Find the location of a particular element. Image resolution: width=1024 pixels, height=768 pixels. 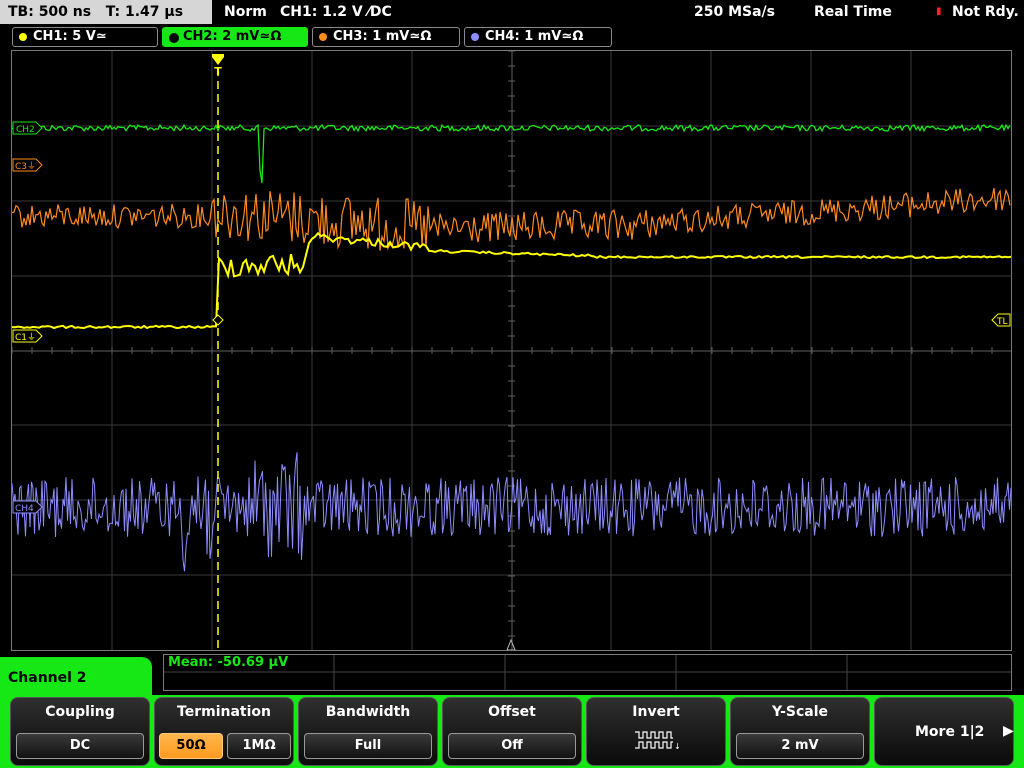

coupling-softkey: Coupling DC is located at coordinates (80, 731).